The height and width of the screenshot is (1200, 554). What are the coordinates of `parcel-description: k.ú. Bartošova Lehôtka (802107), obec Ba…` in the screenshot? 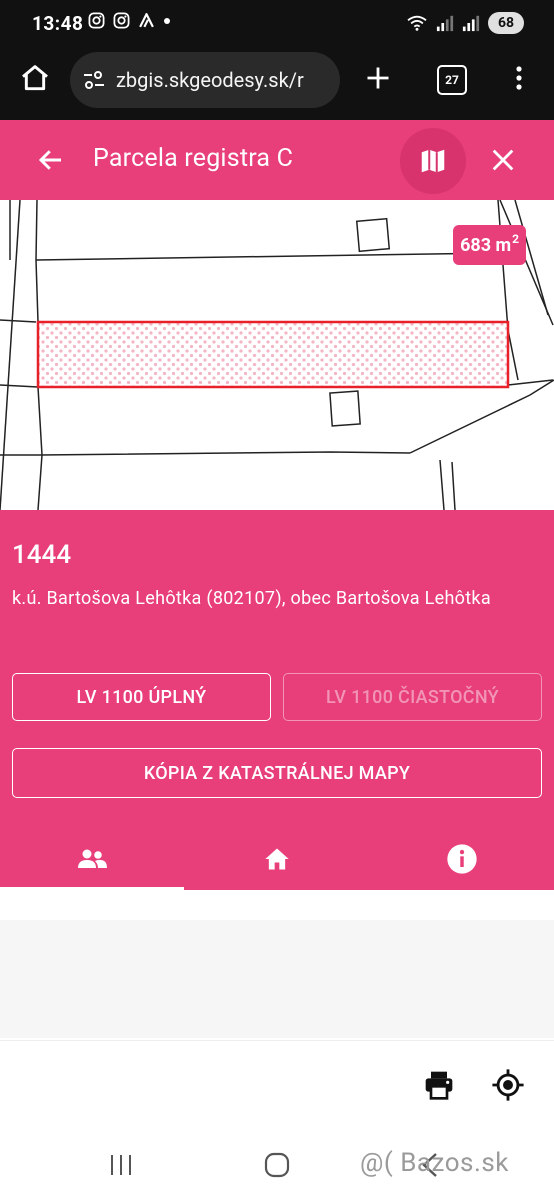 It's located at (251, 598).